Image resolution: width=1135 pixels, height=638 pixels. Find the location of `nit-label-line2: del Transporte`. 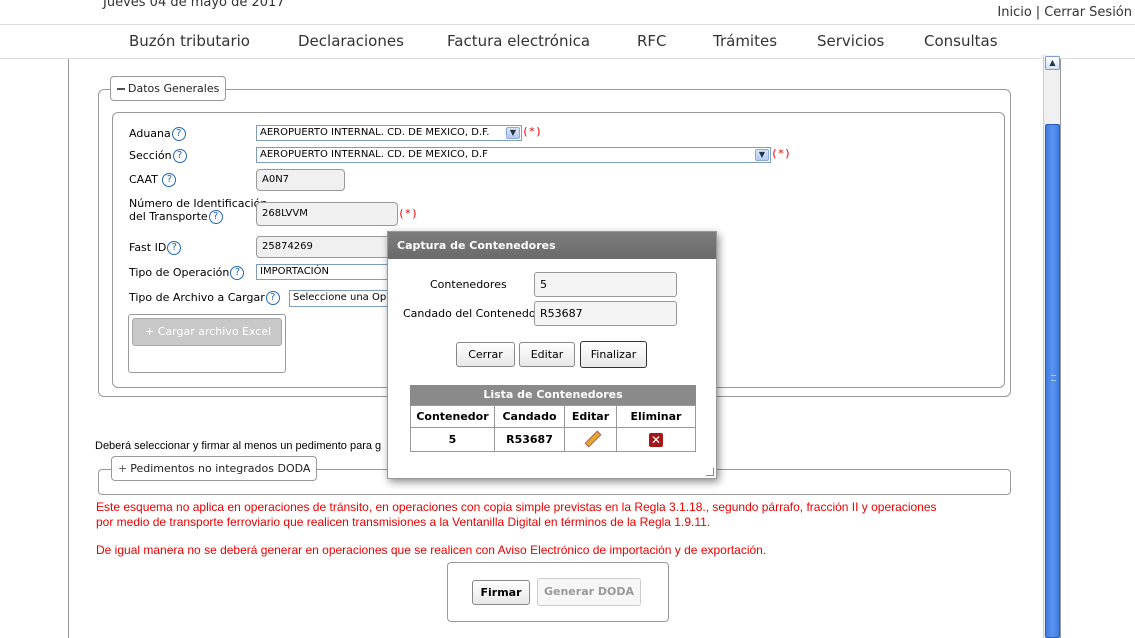

nit-label-line2: del Transporte is located at coordinates (168, 216).